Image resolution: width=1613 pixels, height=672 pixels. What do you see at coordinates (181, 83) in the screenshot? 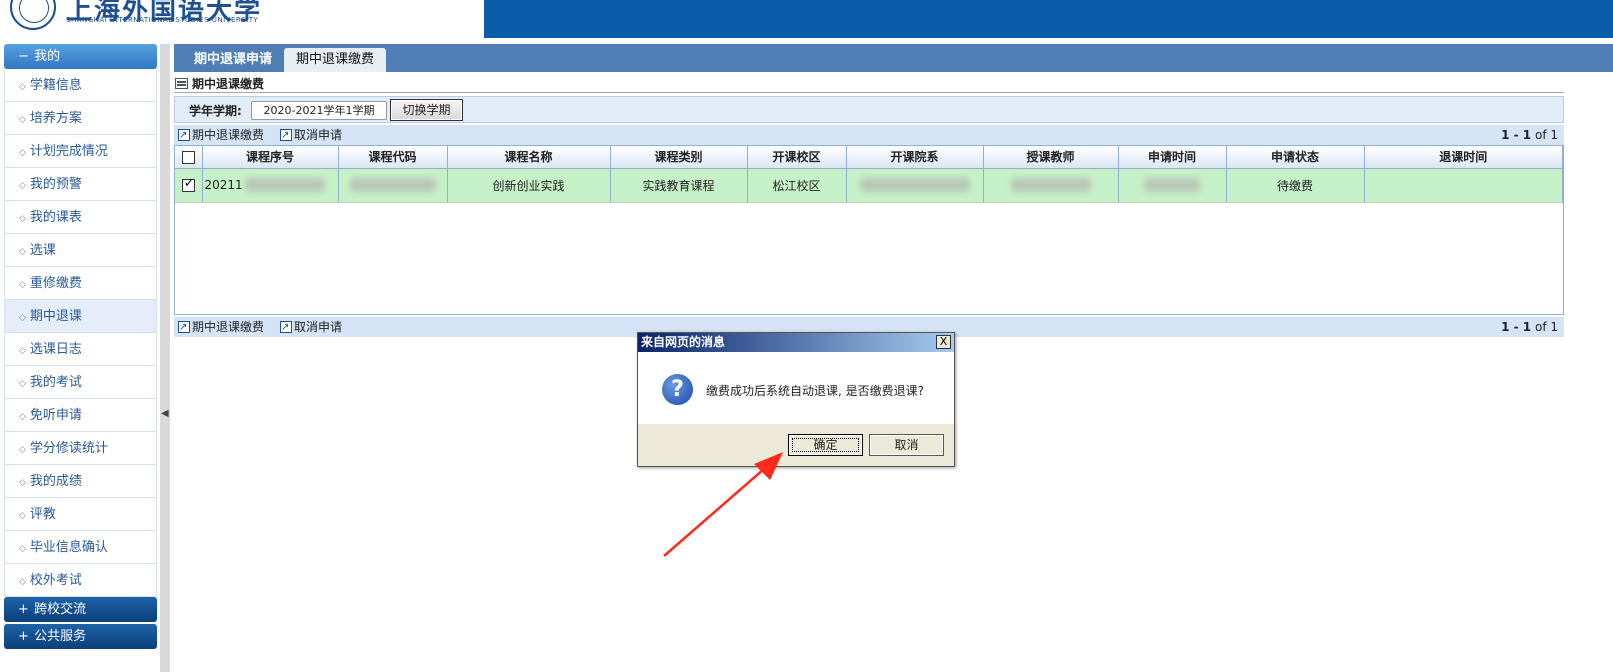
I see `table-icon` at bounding box center [181, 83].